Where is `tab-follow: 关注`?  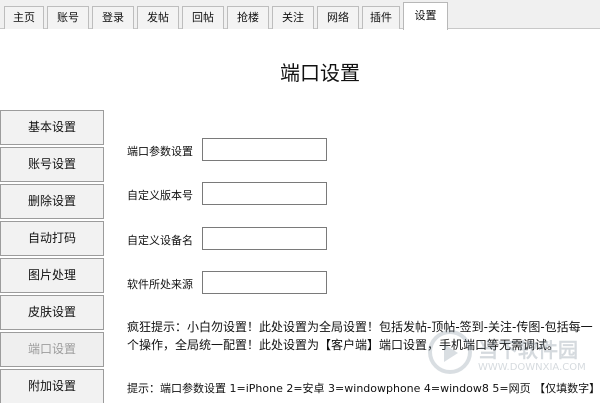 tab-follow: 关注 is located at coordinates (293, 17).